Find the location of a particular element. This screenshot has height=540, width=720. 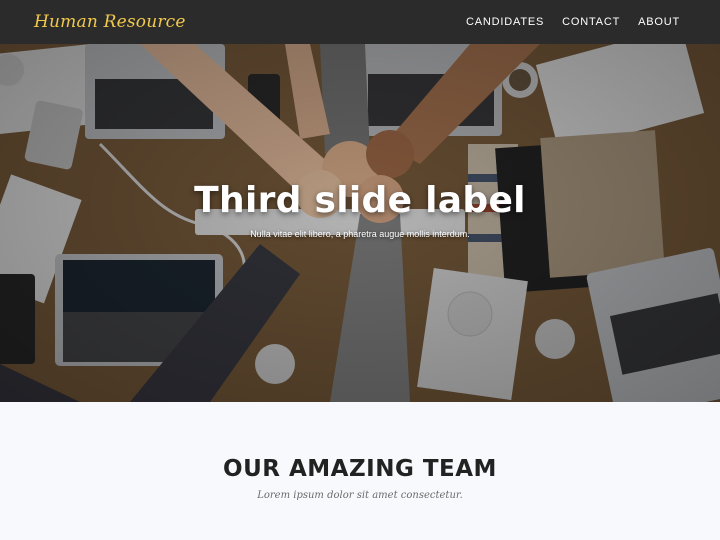

nav-links: CANDIDATES CONTACT ABOUT is located at coordinates (573, 22).